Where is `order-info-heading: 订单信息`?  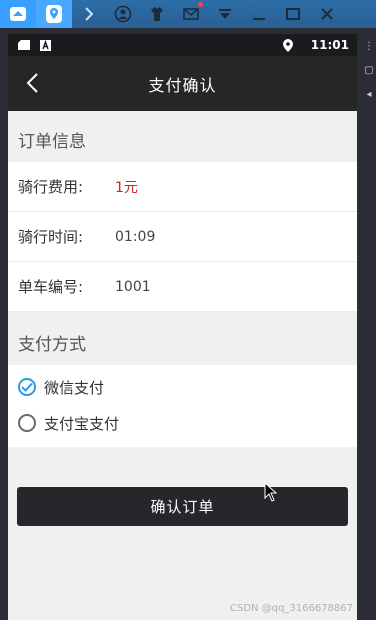
order-info-heading: 订单信息 is located at coordinates (52, 142).